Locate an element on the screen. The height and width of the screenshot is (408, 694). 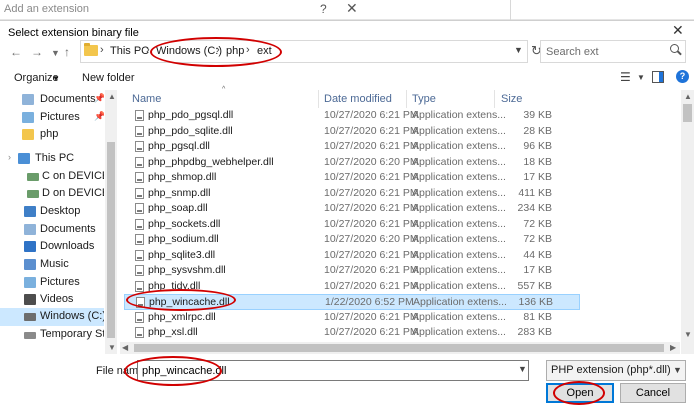
nav-item-documents: Documents is located at coordinates (52, 230).